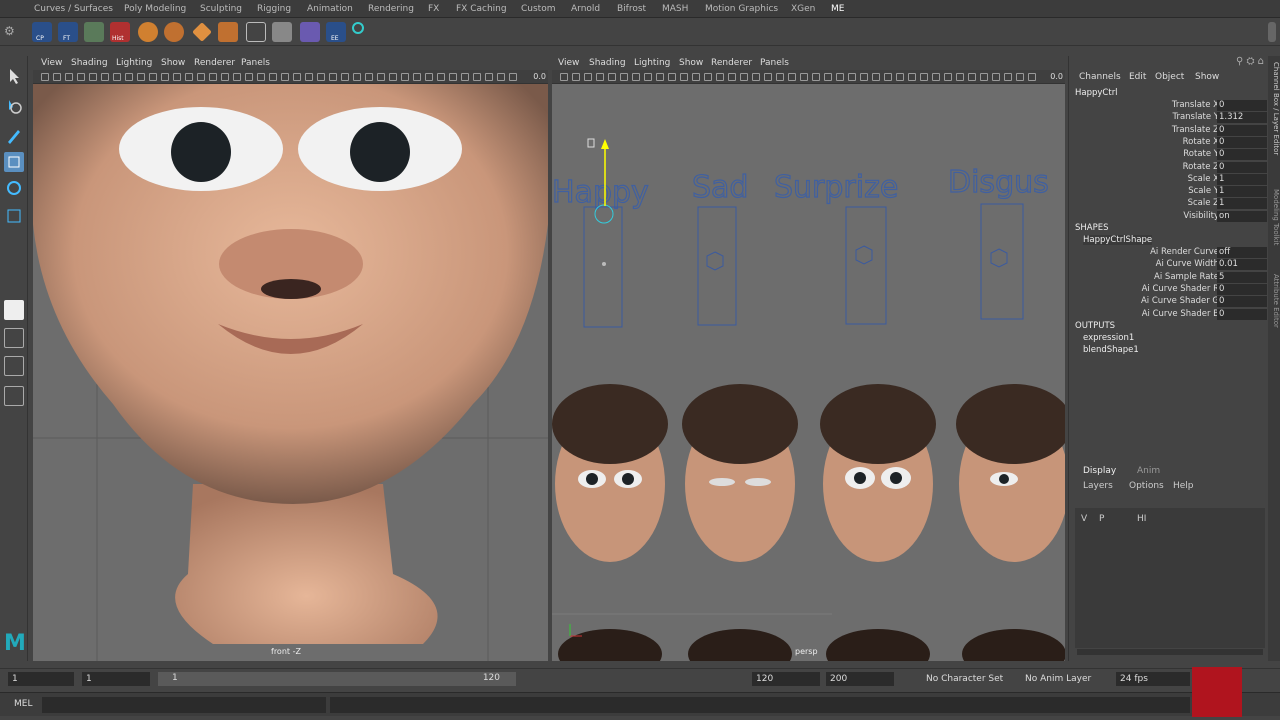  Describe the element at coordinates (1084, 519) in the screenshot. I see `layer-visible: V` at that location.